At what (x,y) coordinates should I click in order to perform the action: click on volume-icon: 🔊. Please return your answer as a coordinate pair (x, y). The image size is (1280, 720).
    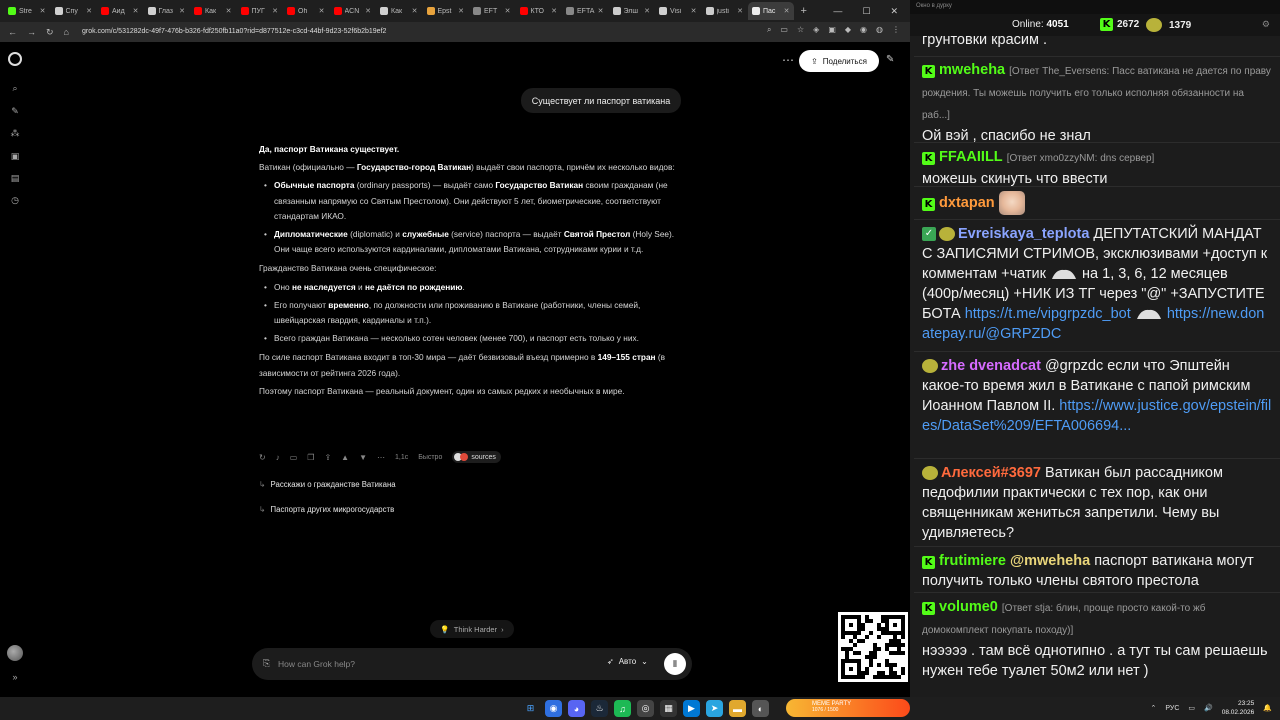
    Looking at the image, I should click on (1208, 708).